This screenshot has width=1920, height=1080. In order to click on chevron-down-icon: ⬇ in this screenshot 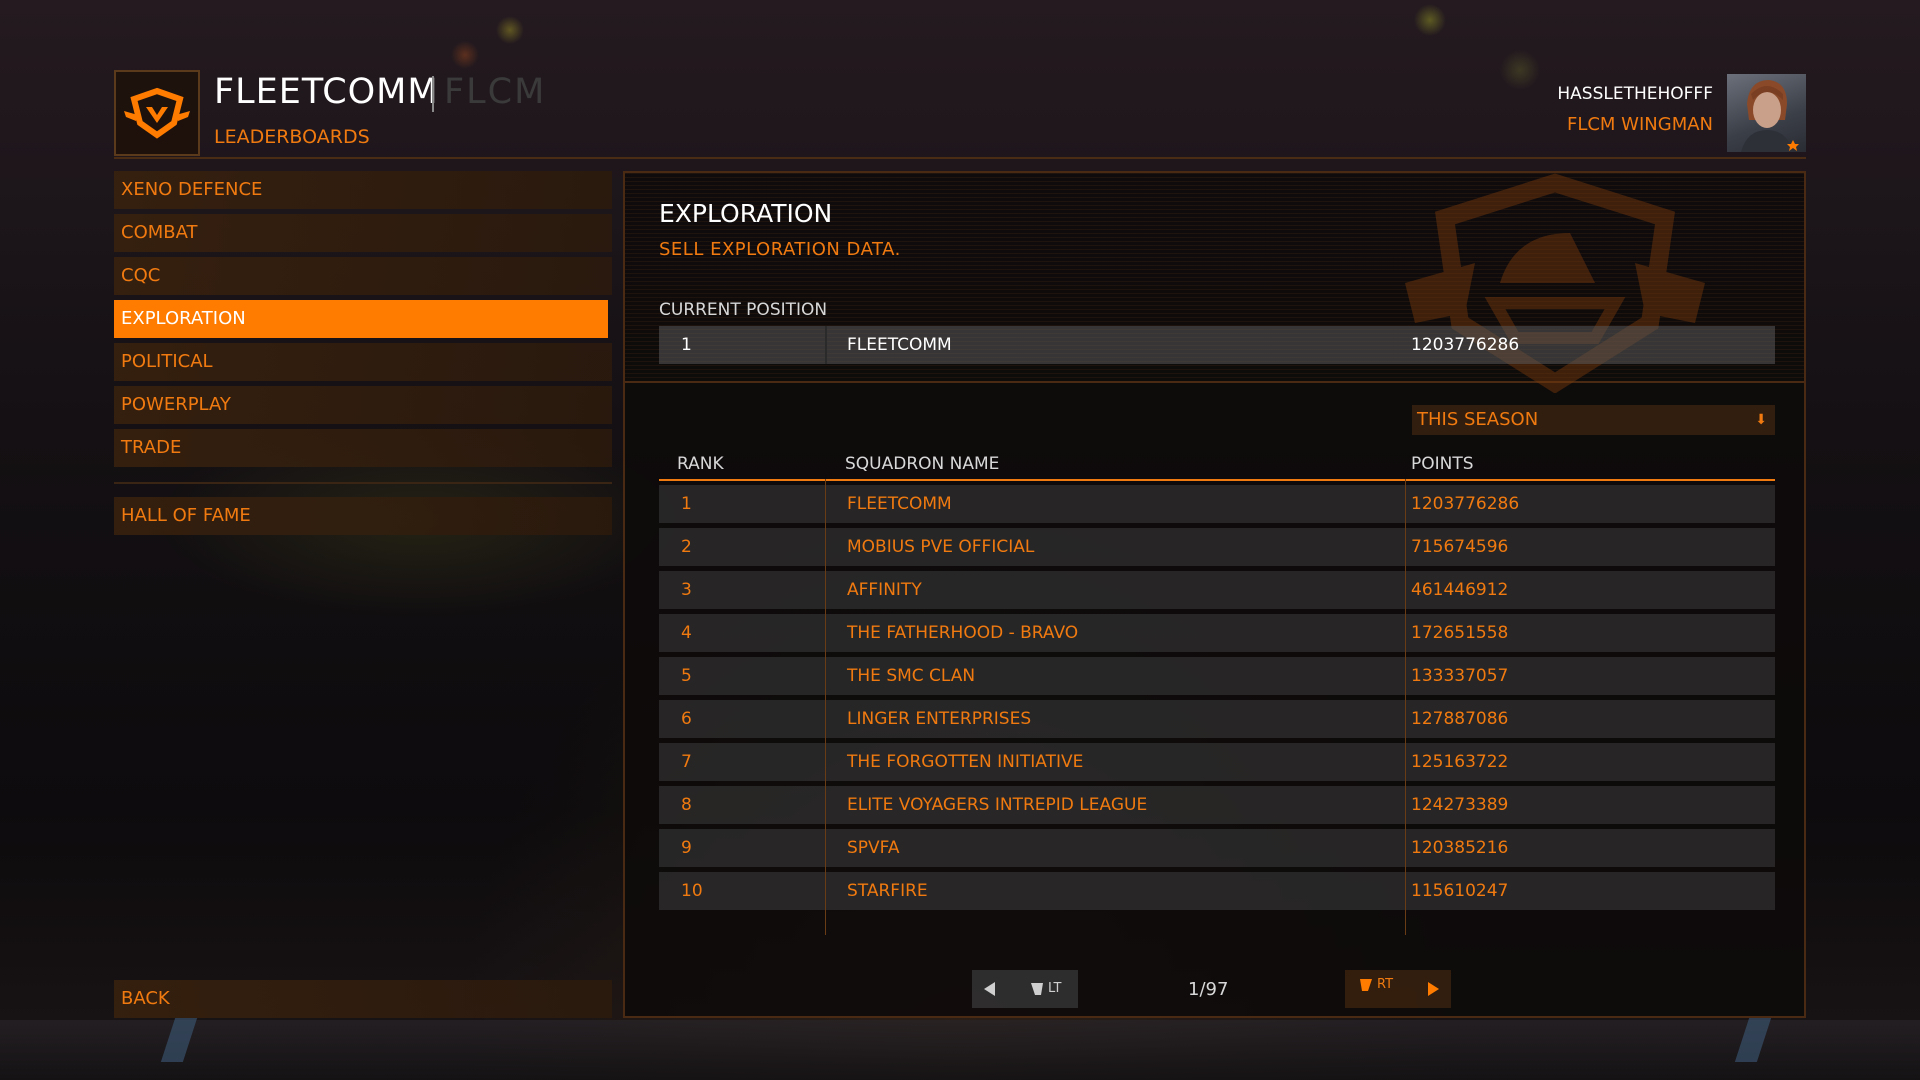, I will do `click(1761, 420)`.